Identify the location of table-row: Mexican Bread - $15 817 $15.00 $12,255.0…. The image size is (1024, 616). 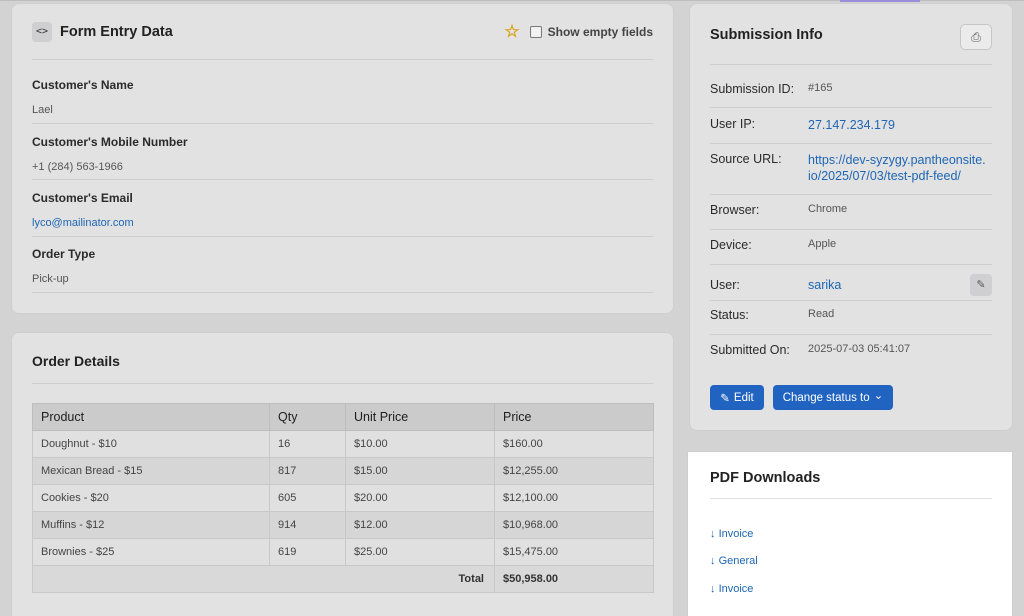
(343, 471).